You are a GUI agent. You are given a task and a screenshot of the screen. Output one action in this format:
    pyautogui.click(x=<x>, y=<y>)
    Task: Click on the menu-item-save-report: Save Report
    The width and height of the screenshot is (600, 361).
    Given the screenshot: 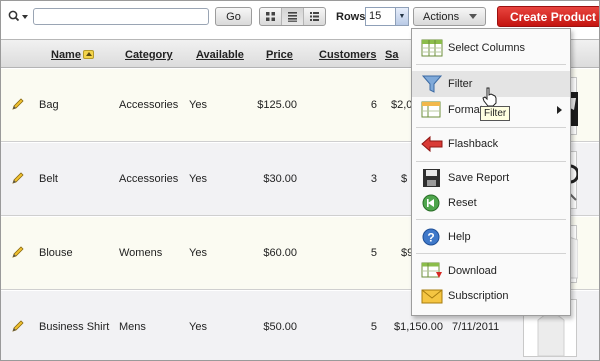 What is the action you would take?
    pyautogui.click(x=491, y=178)
    